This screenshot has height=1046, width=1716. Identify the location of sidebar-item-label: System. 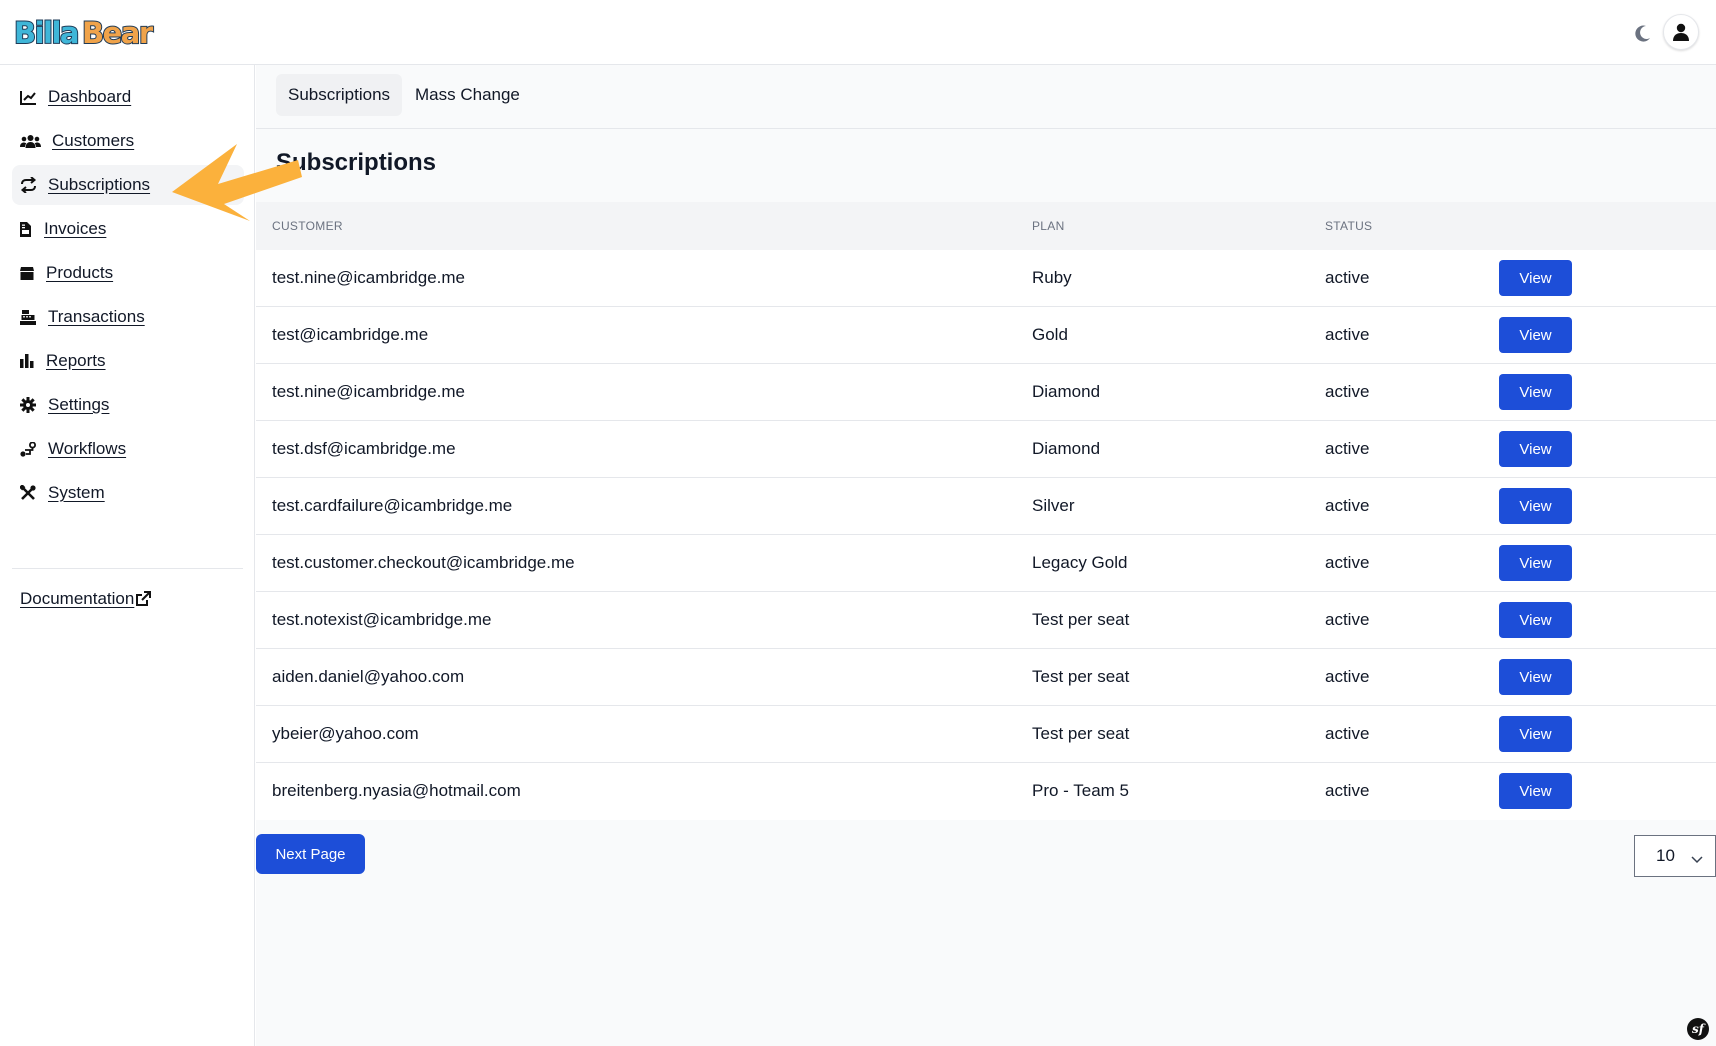
(76, 492).